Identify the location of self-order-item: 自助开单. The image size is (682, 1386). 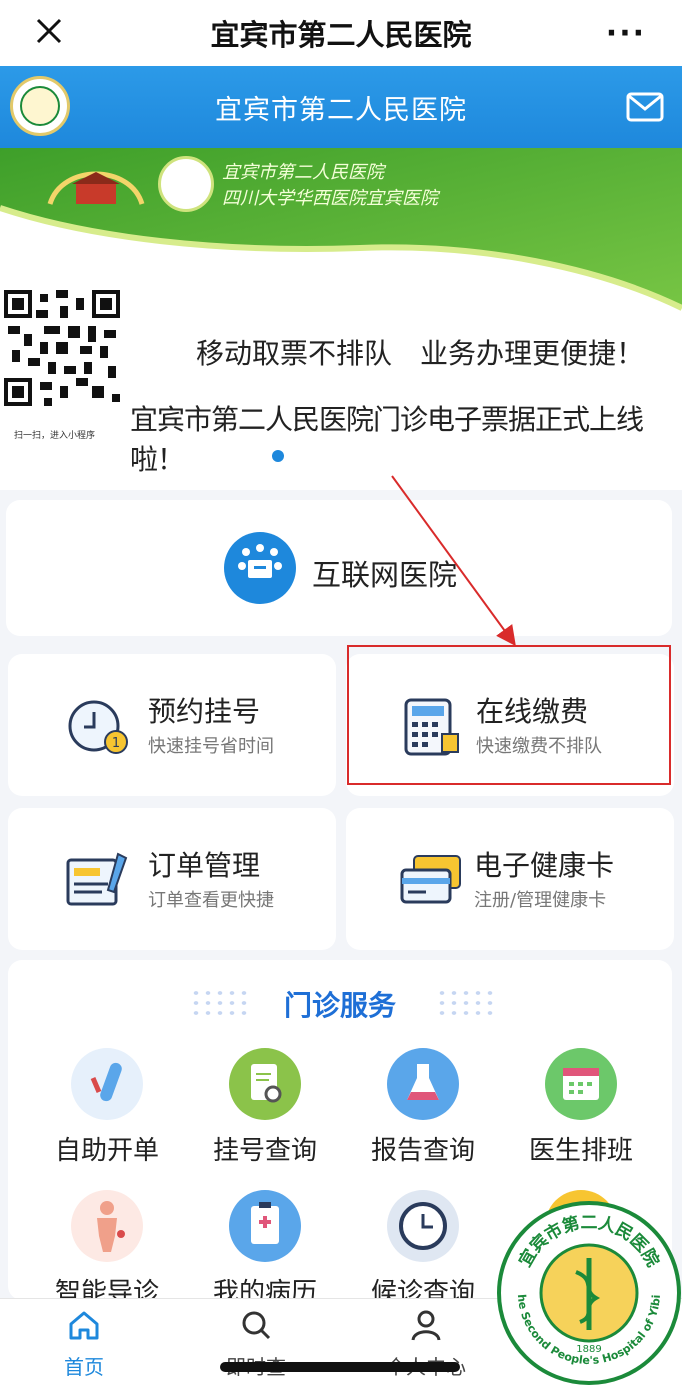
(107, 1107).